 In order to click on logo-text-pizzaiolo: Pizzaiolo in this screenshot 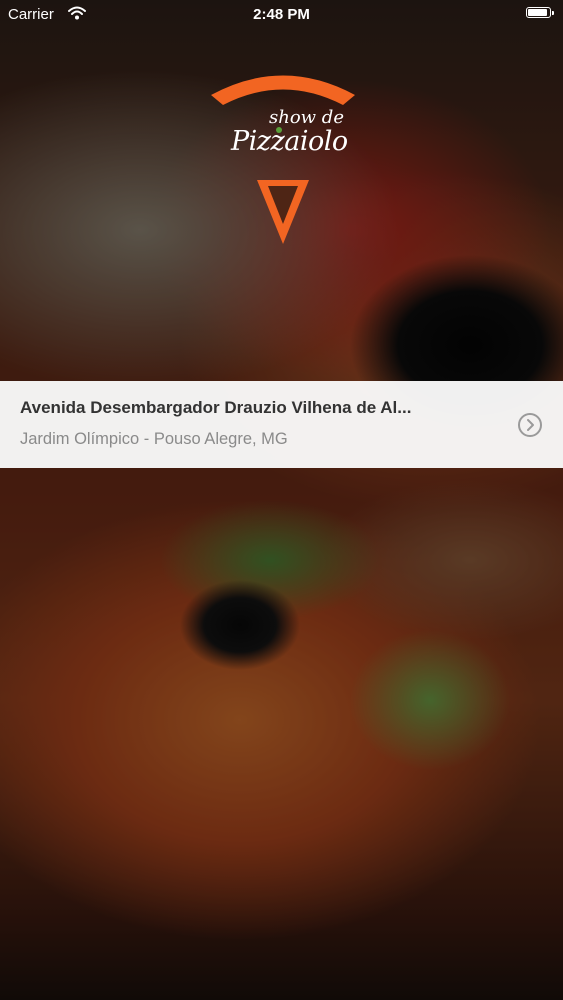, I will do `click(289, 141)`.